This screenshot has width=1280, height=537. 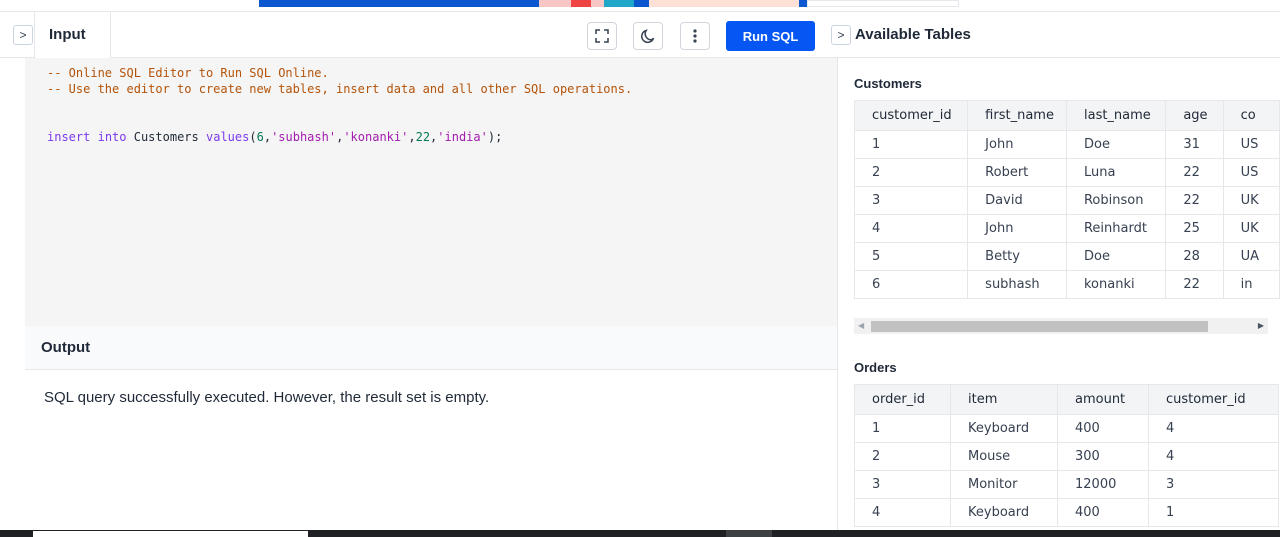 What do you see at coordinates (1004, 399) in the screenshot?
I see `column-header: item` at bounding box center [1004, 399].